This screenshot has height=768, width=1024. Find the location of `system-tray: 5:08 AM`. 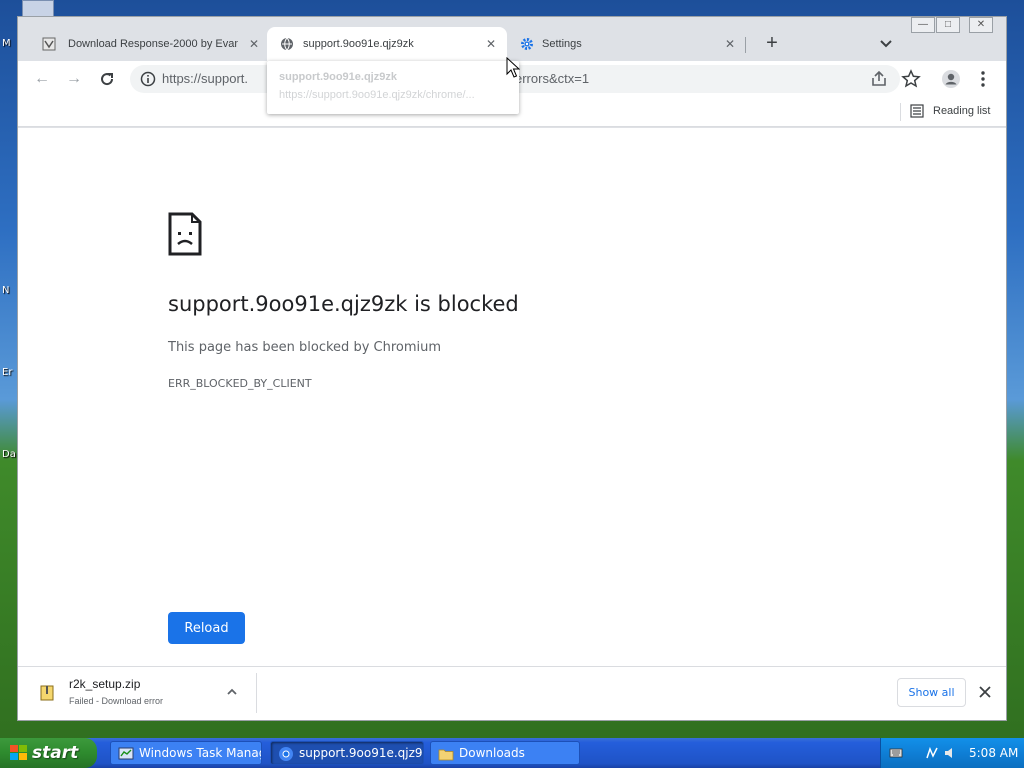

system-tray: 5:08 AM is located at coordinates (952, 753).